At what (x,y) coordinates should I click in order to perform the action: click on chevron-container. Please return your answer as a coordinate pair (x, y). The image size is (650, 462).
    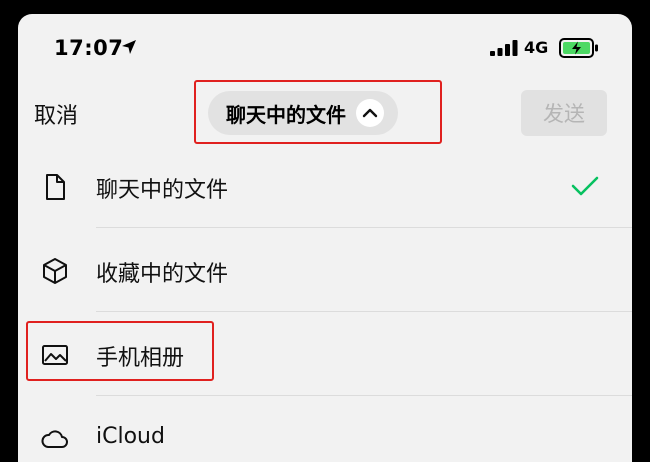
    Looking at the image, I should click on (370, 113).